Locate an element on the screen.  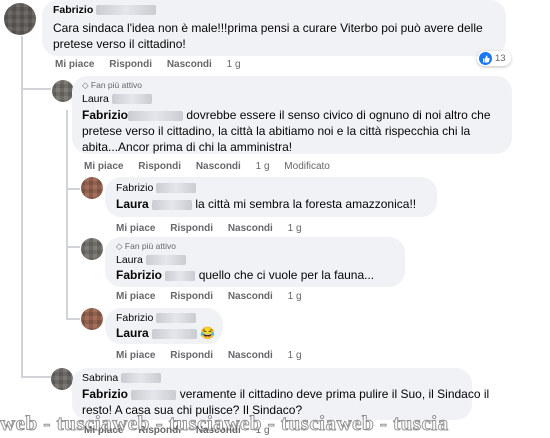
laughing-emoji-icon: 😂 is located at coordinates (208, 333).